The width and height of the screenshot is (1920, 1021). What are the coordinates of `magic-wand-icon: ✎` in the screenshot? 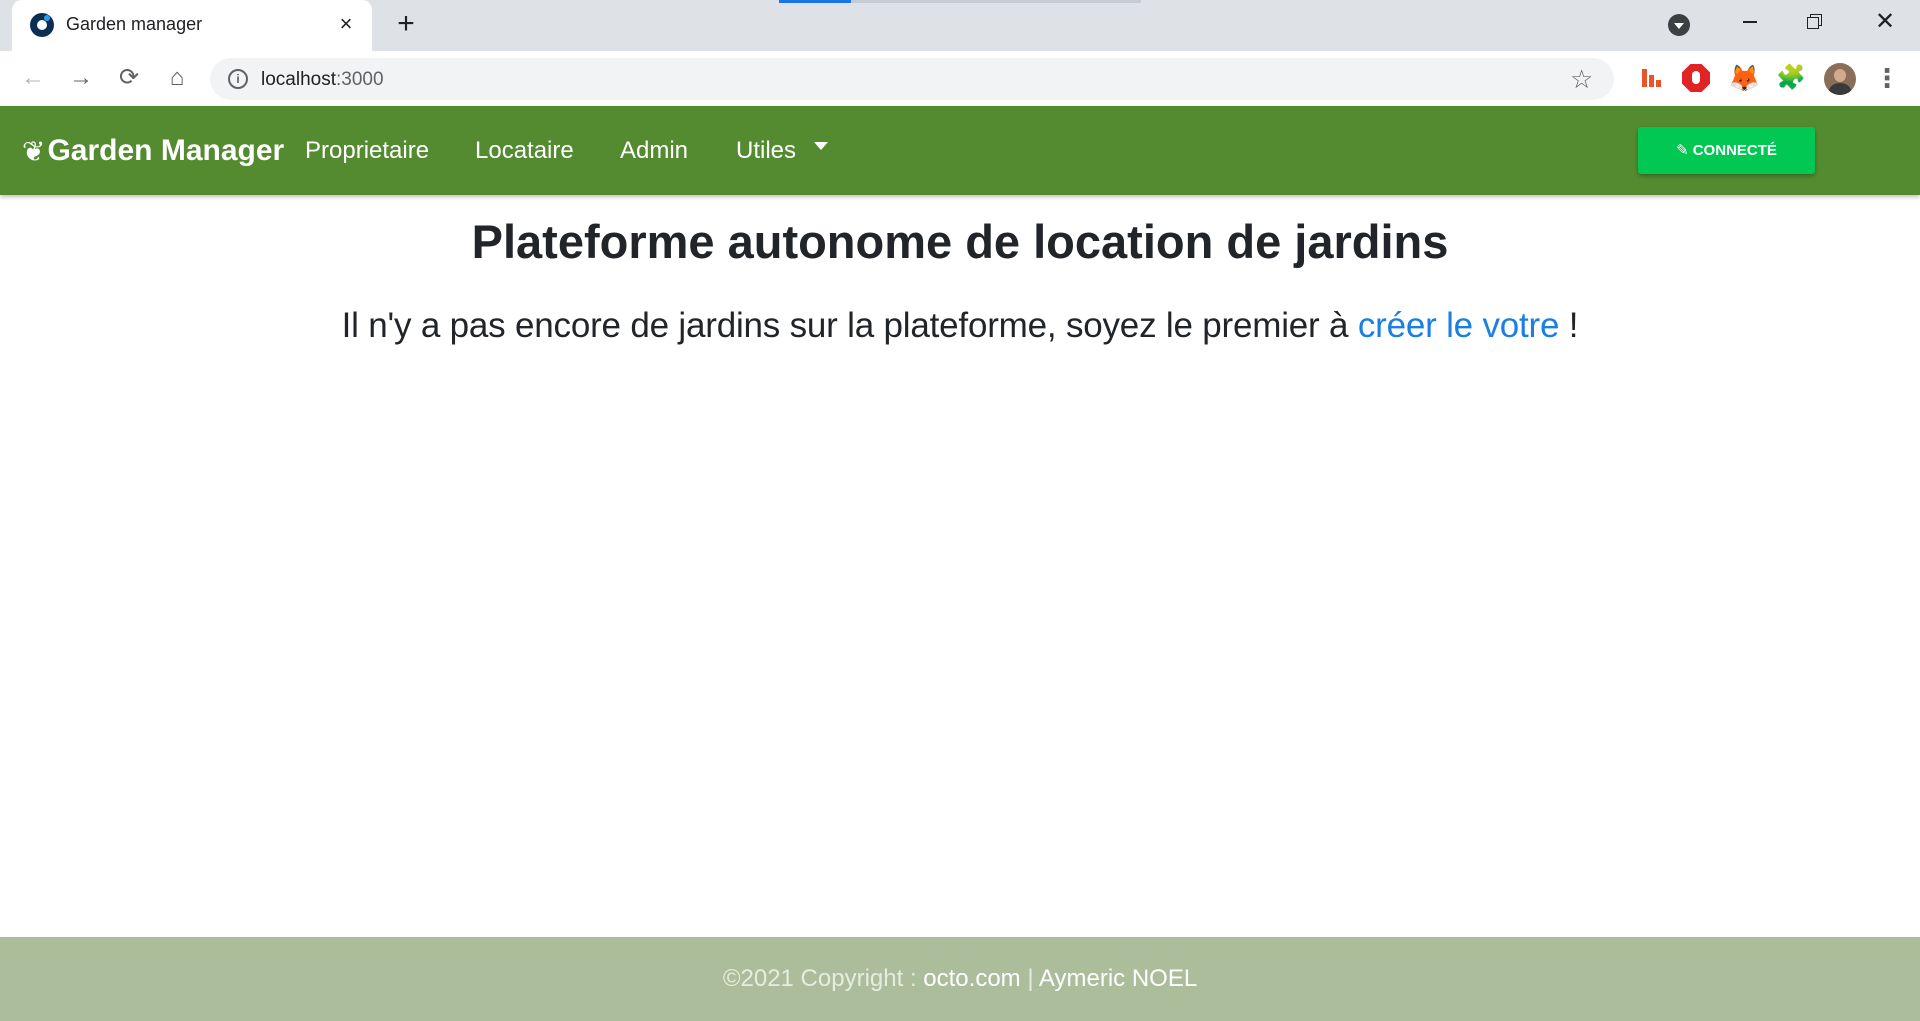 It's located at (1682, 150).